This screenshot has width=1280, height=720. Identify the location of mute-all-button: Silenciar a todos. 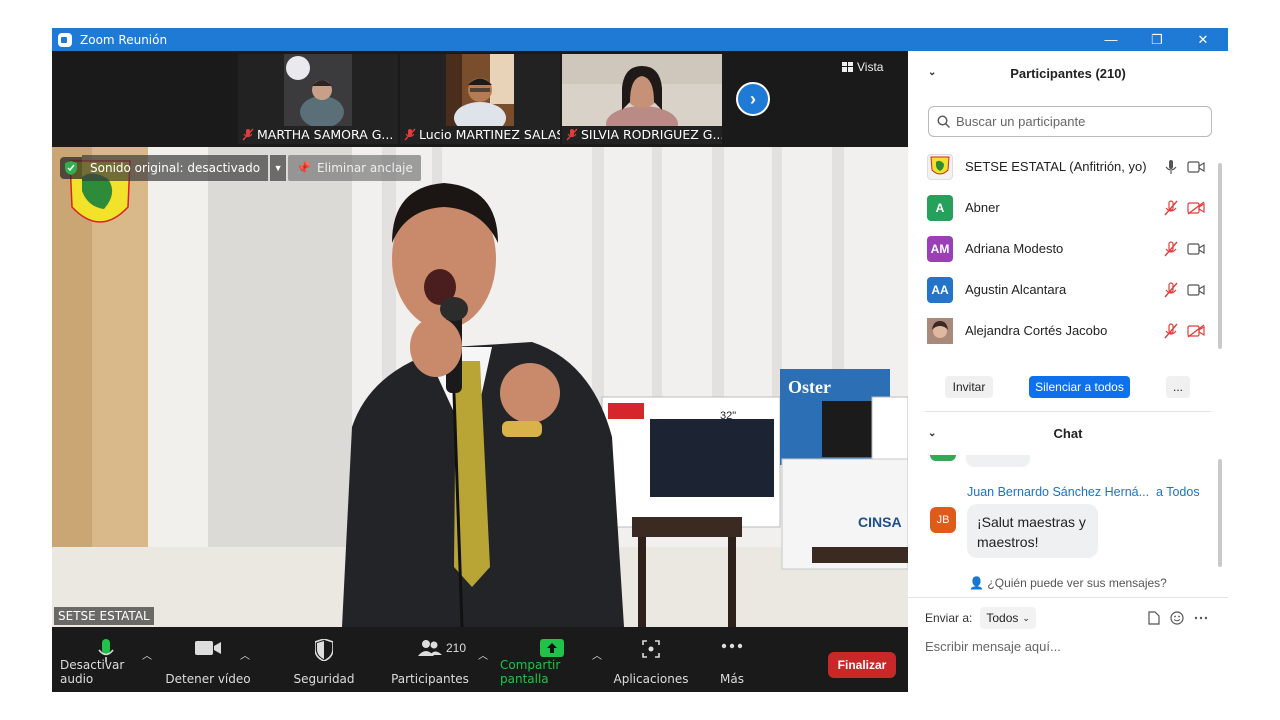
(1079, 387).